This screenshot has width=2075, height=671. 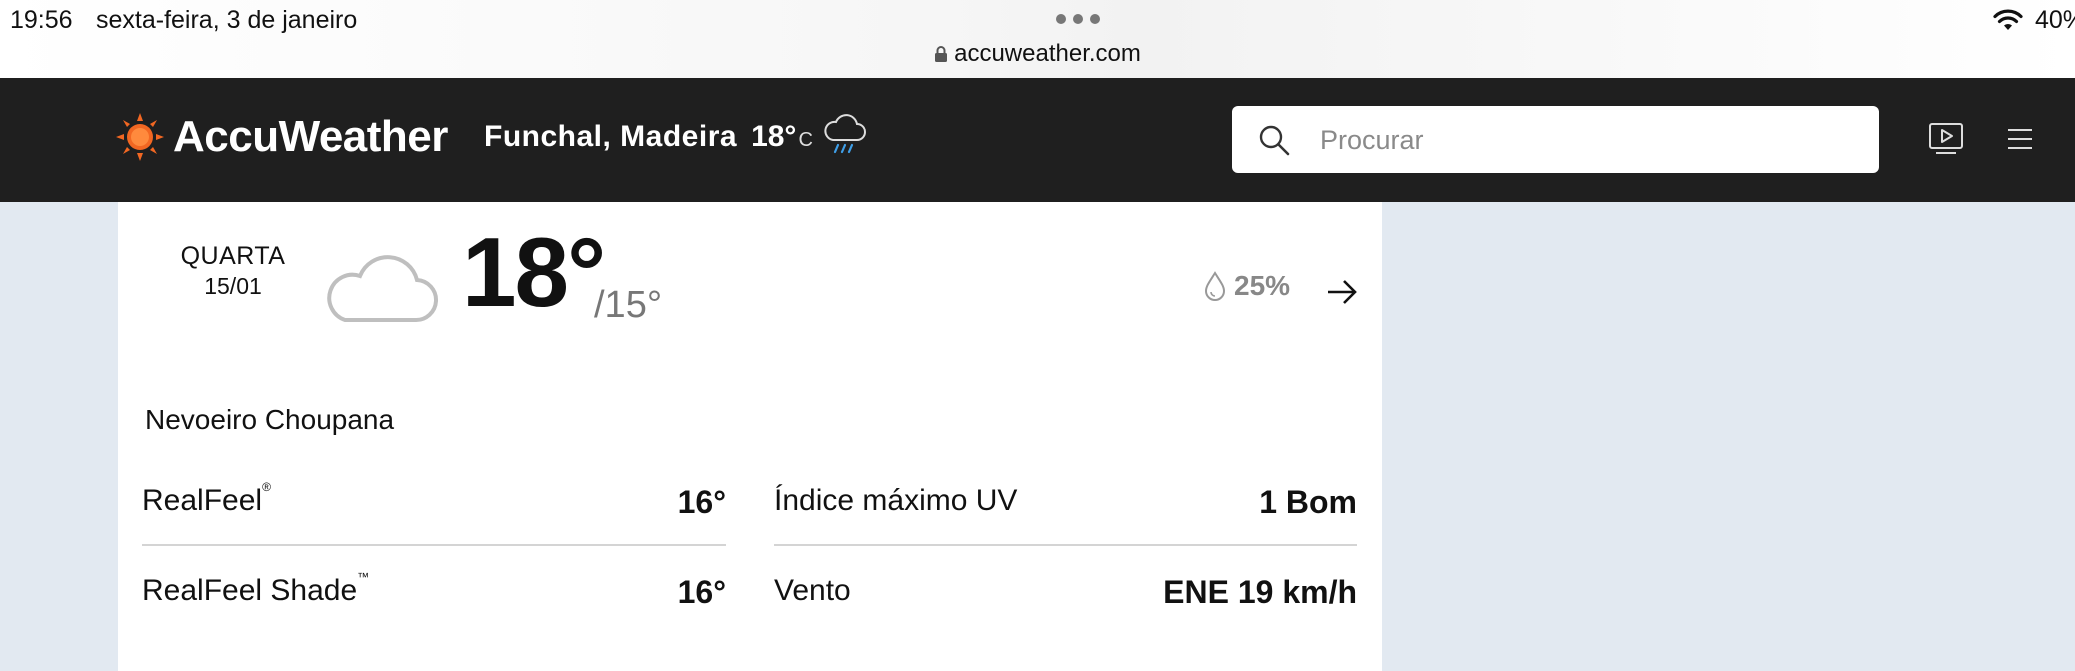 What do you see at coordinates (233, 256) in the screenshot?
I see `day-name: QUARTA` at bounding box center [233, 256].